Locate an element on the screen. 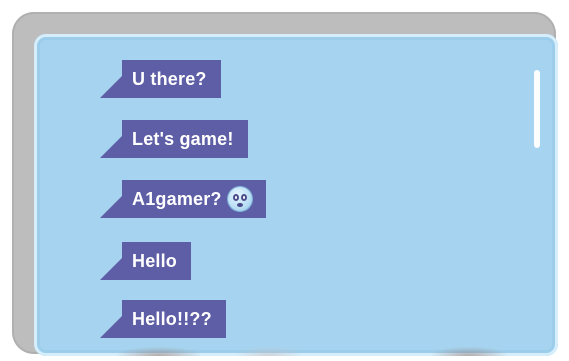 Image resolution: width=569 pixels, height=361 pixels. message-3: A1gamer? is located at coordinates (183, 199).